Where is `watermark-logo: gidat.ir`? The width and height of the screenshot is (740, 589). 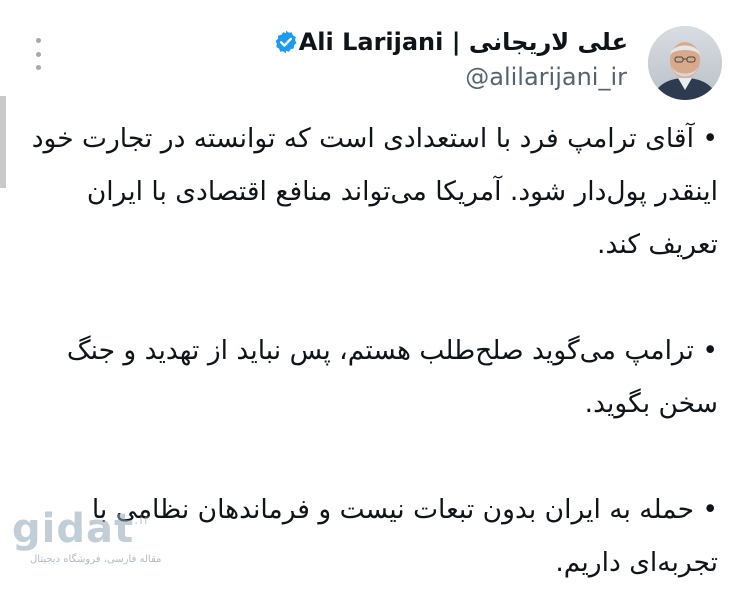 watermark-logo: gidat.ir is located at coordinates (81, 529).